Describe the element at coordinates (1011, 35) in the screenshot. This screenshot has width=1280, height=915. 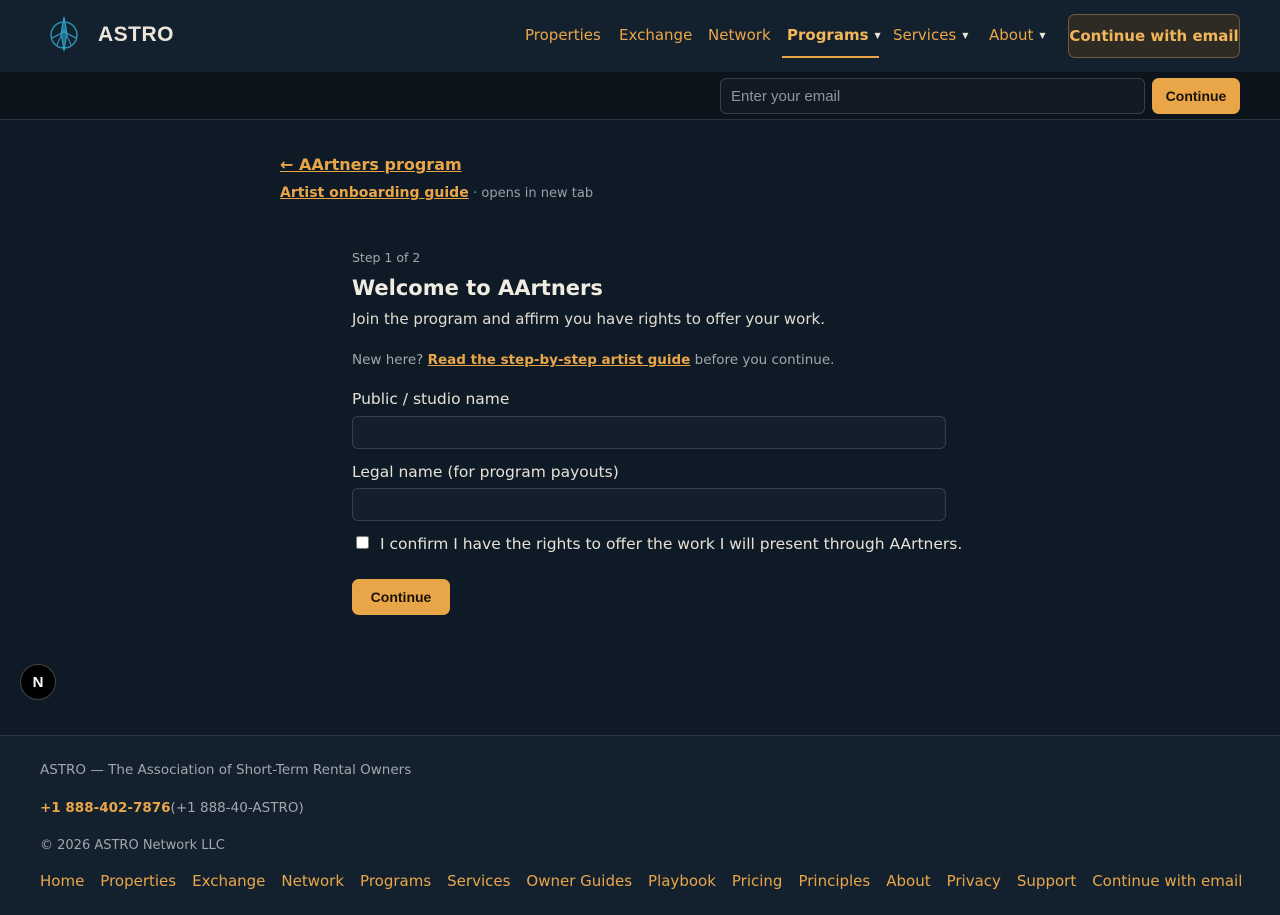
I see `nav-about-label: About` at that location.